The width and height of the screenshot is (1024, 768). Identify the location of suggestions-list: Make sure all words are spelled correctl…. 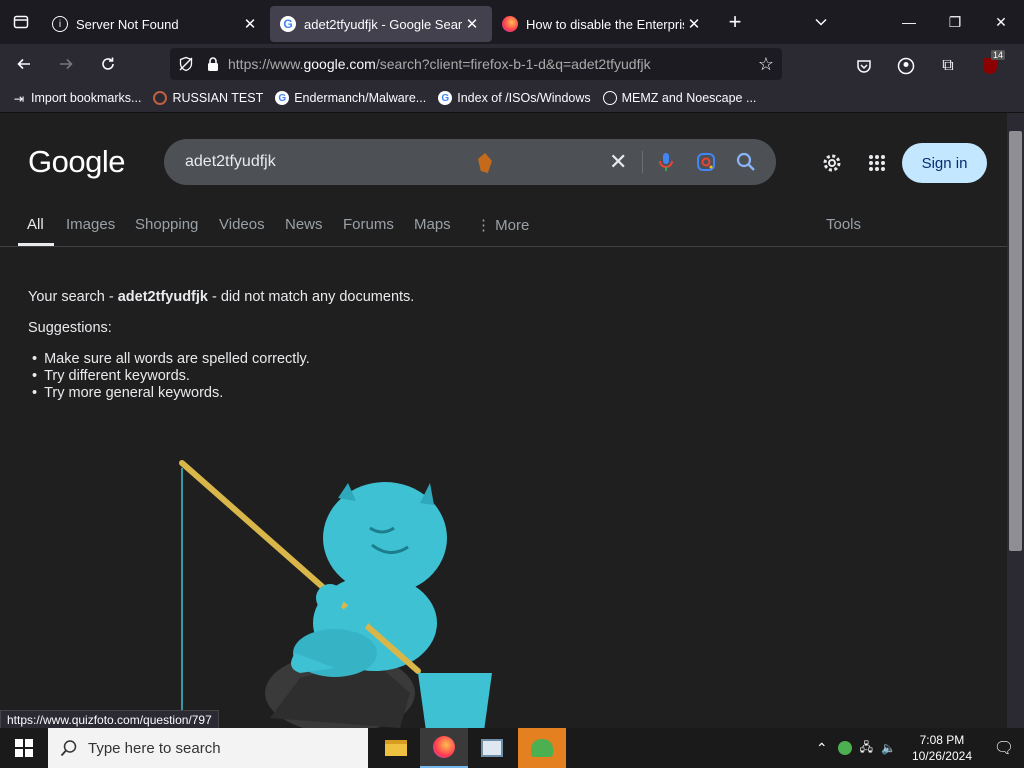
(221, 376).